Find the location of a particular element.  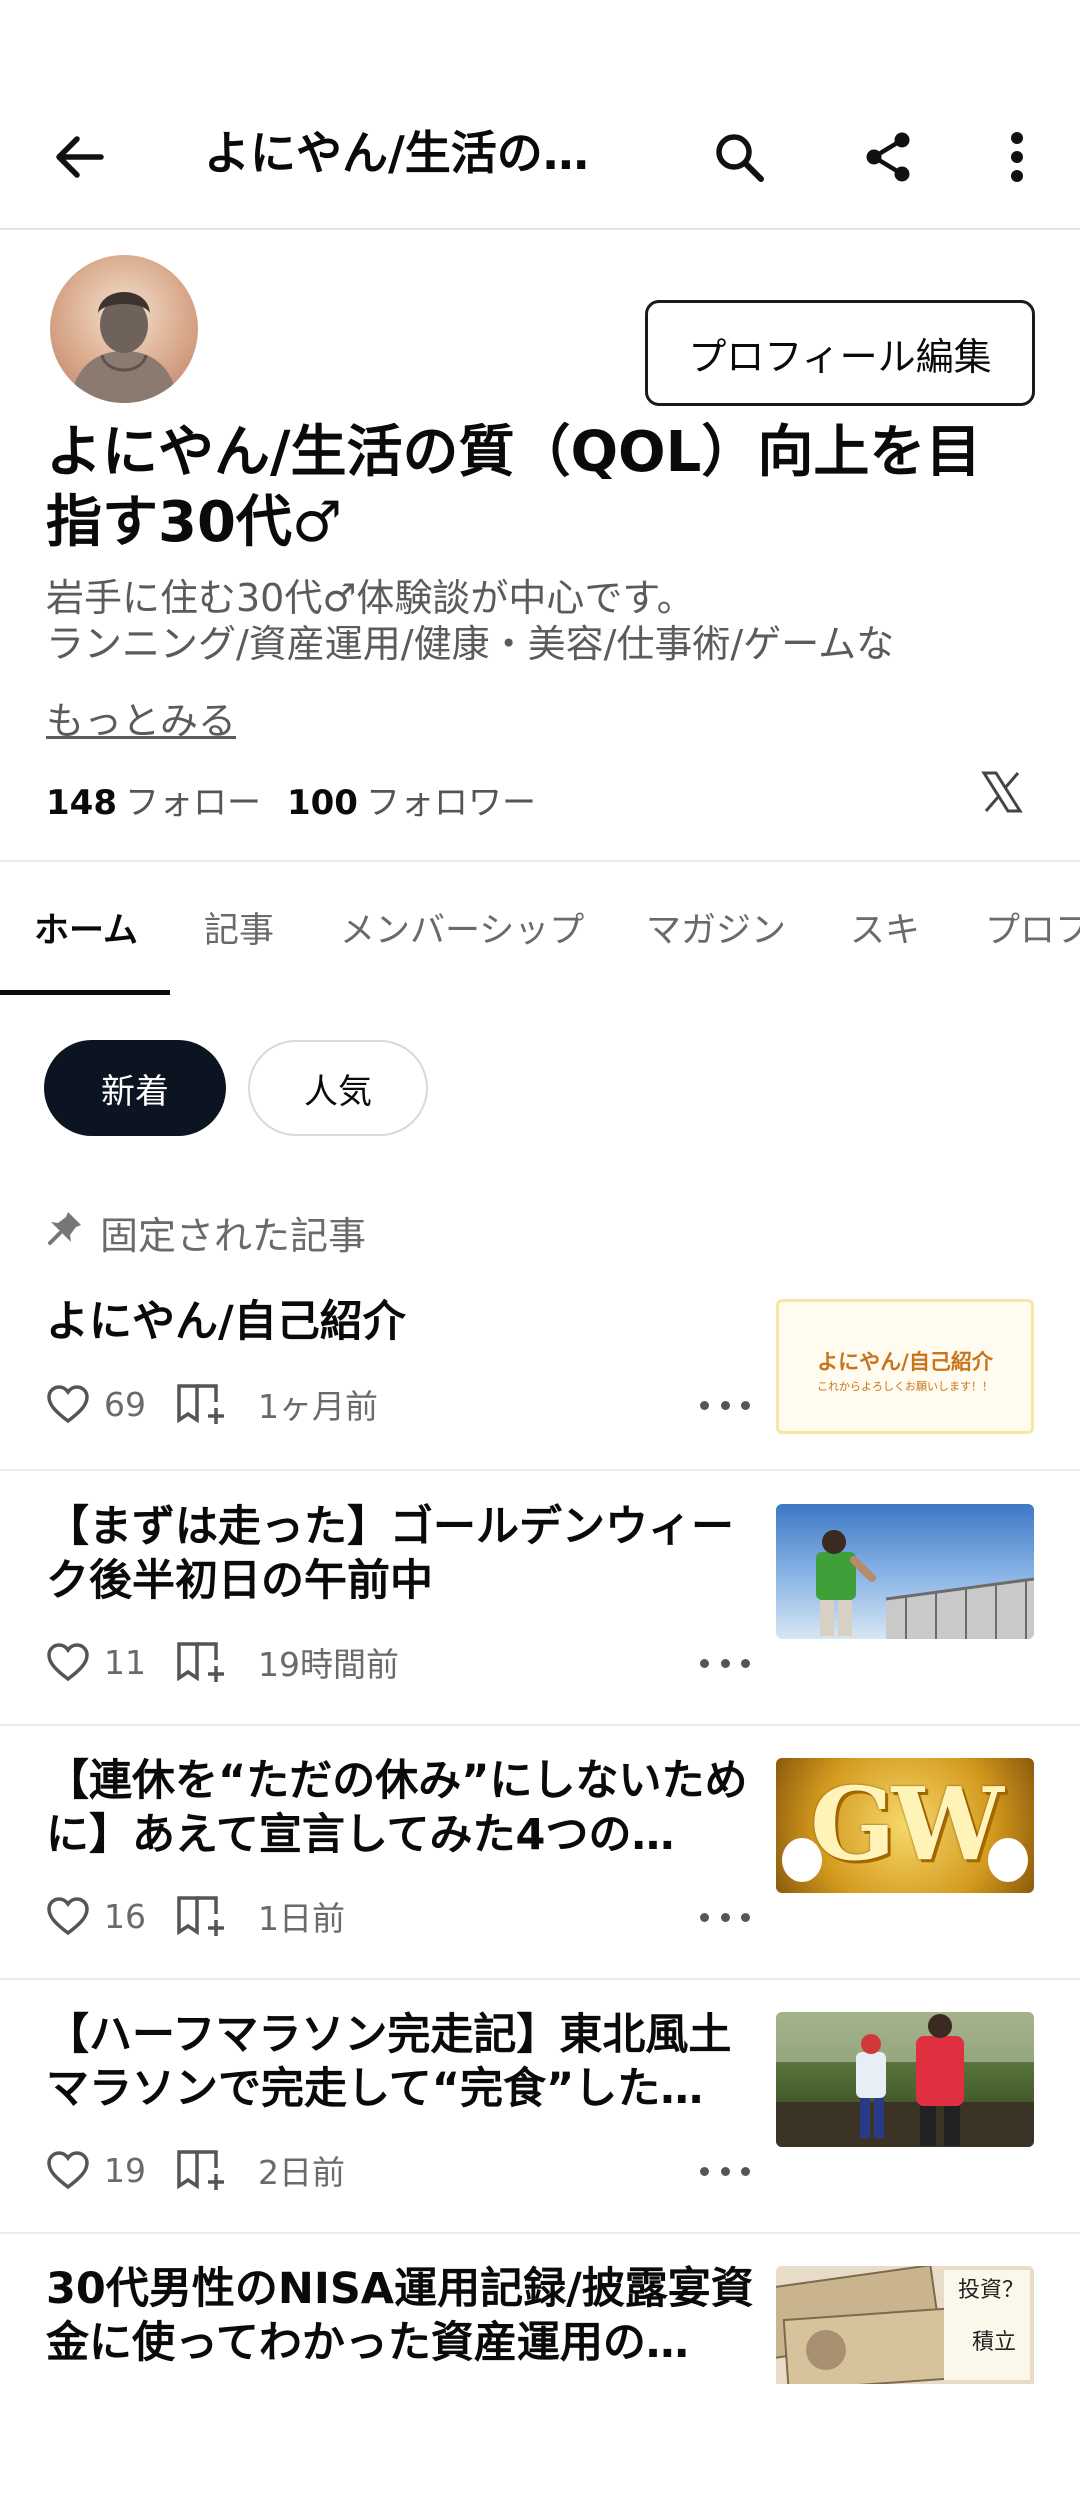

like-button: 19 is located at coordinates (111, 2170).